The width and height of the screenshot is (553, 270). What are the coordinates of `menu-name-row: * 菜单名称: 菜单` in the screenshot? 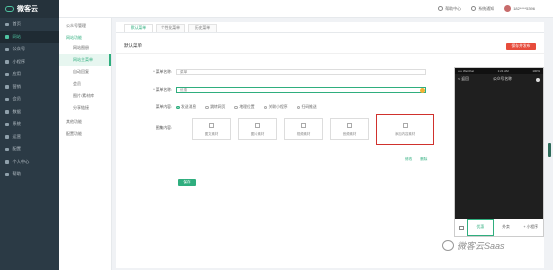 It's located at (271, 72).